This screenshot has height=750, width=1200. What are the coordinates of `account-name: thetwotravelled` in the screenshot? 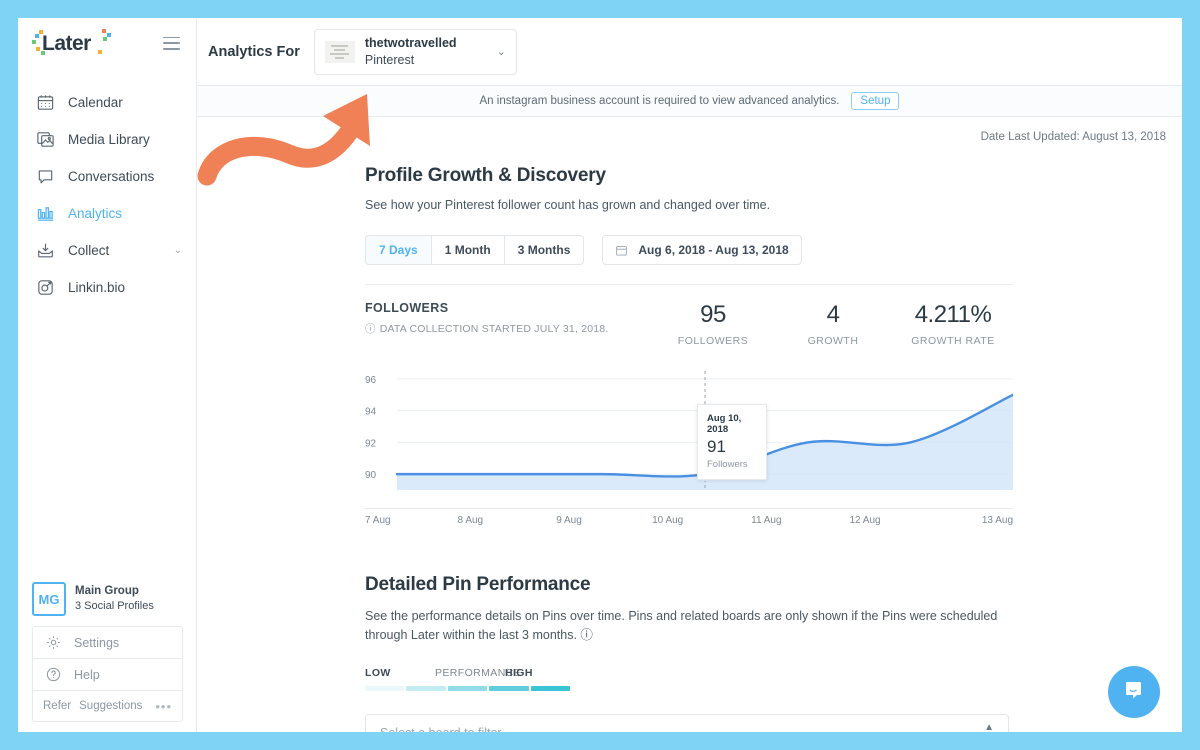 It's located at (410, 42).